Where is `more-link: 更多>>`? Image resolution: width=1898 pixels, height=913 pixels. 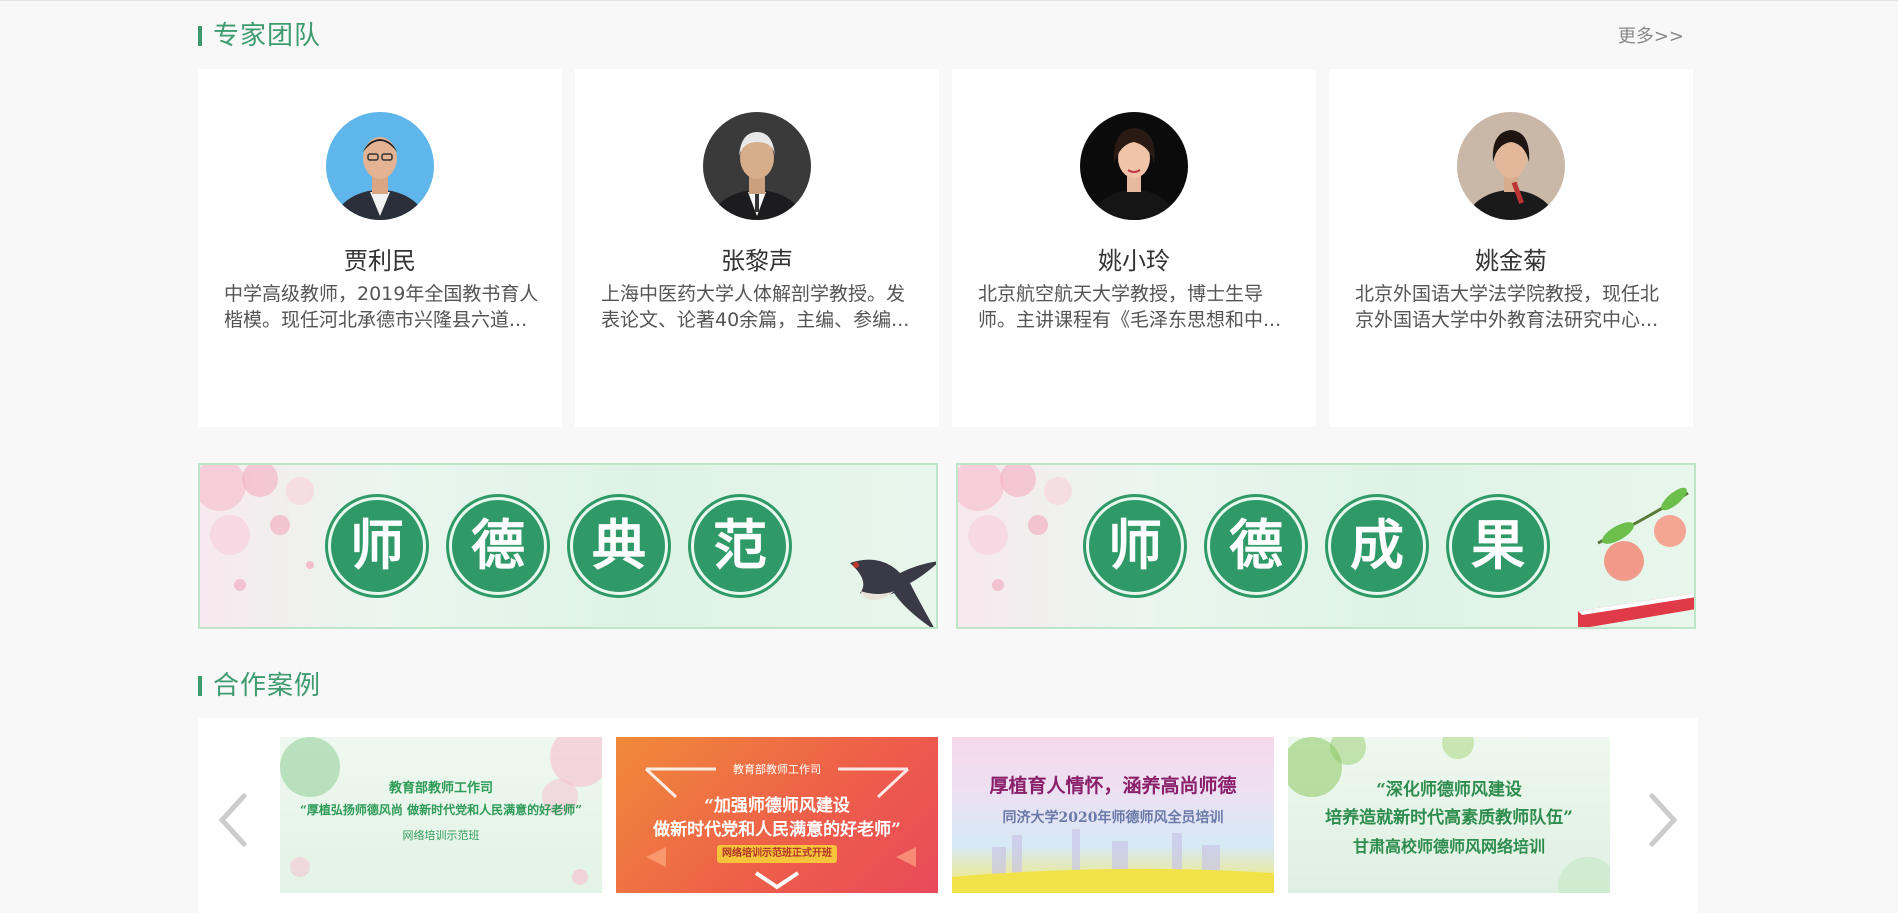 more-link: 更多>> is located at coordinates (1651, 35).